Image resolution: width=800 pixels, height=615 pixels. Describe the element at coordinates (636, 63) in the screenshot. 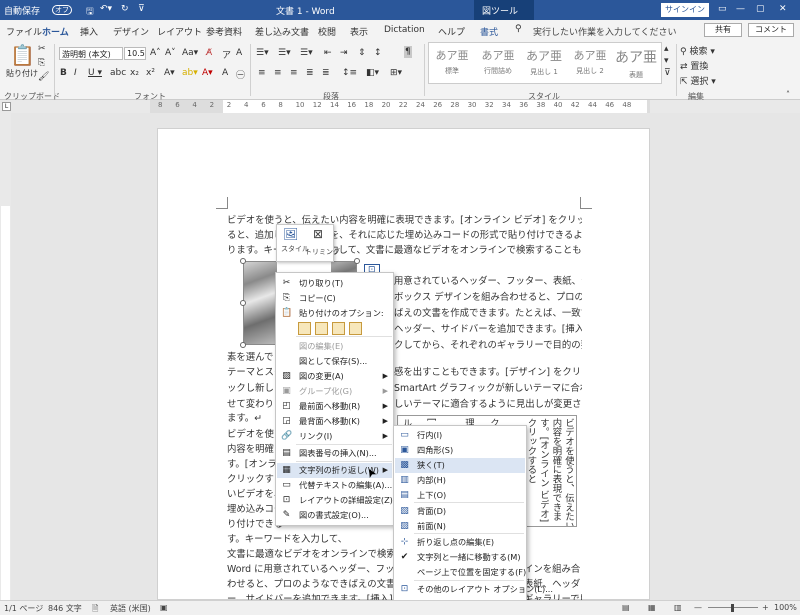

I see `style-title: あア亜 表題` at that location.